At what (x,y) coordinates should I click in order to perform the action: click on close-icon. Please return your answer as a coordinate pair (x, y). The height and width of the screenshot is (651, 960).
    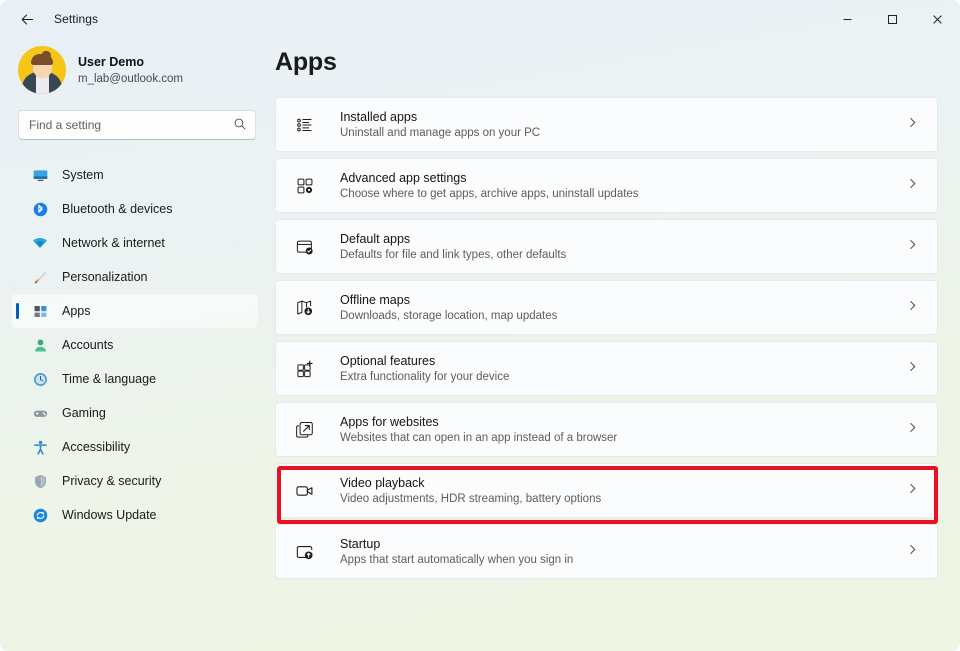
    Looking at the image, I should click on (937, 19).